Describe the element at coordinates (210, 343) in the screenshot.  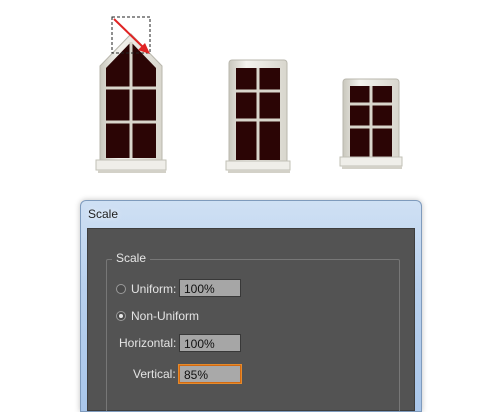
I see `horizontal-input: 100%` at that location.